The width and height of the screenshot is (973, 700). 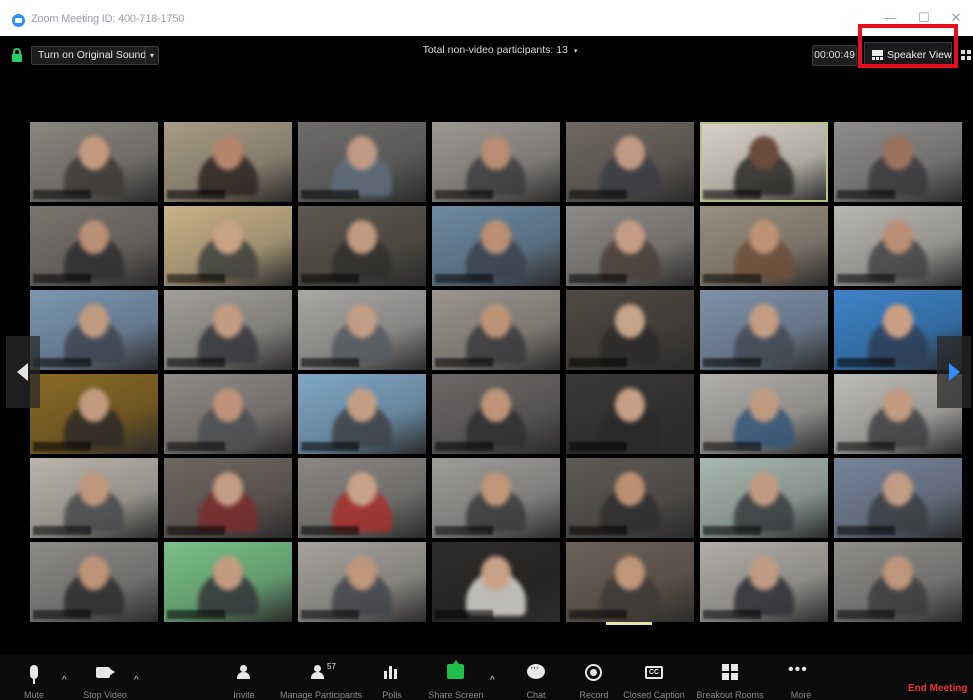 I want to click on breakout-rooms-label: Breakout Rooms, so click(x=730, y=695).